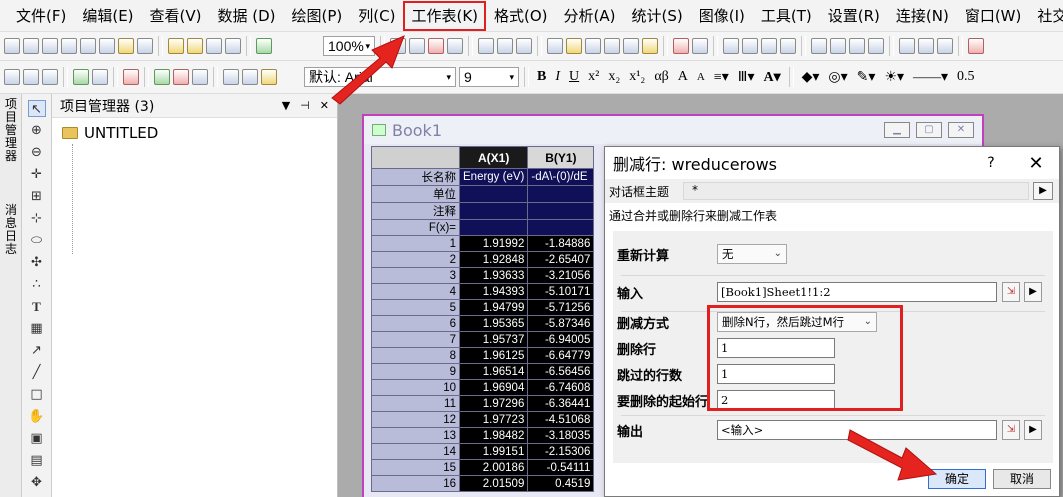 The height and width of the screenshot is (497, 1063). Describe the element at coordinates (561, 243) in the screenshot. I see `data-cell-b: -1.84886` at that location.